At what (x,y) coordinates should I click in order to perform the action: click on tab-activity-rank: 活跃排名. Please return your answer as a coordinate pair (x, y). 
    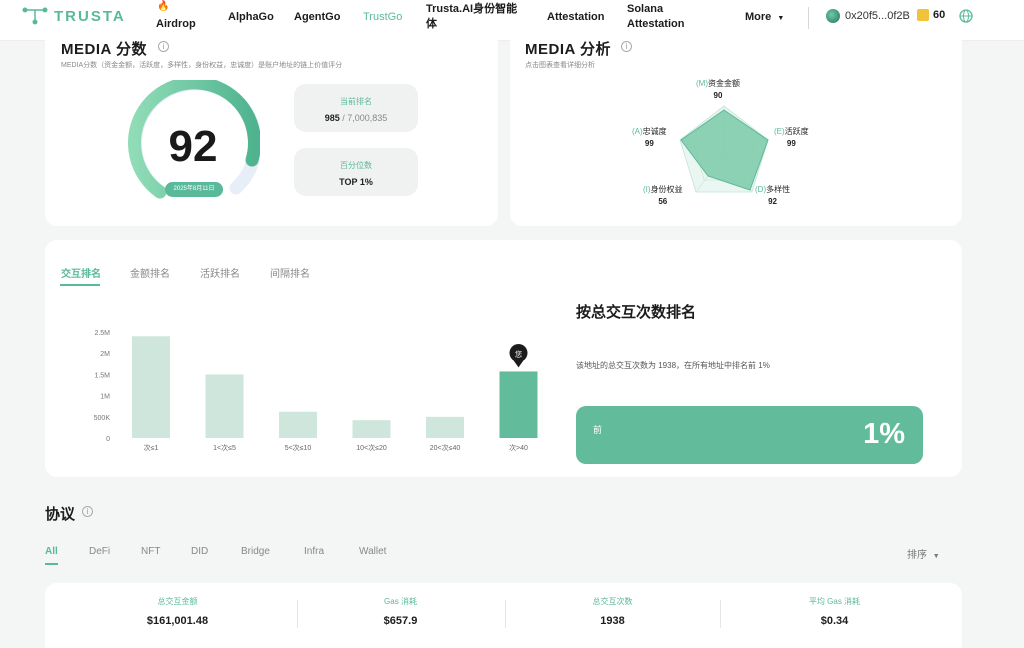
    Looking at the image, I should click on (220, 272).